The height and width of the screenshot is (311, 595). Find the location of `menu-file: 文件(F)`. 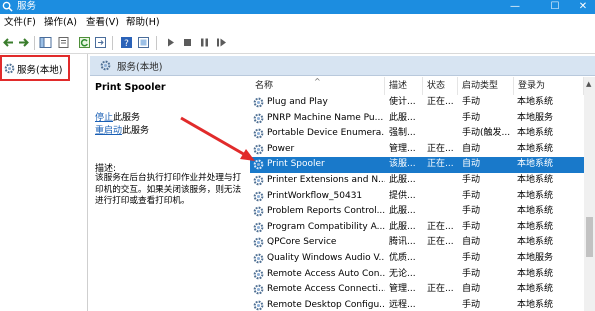

menu-file: 文件(F) is located at coordinates (20, 23).